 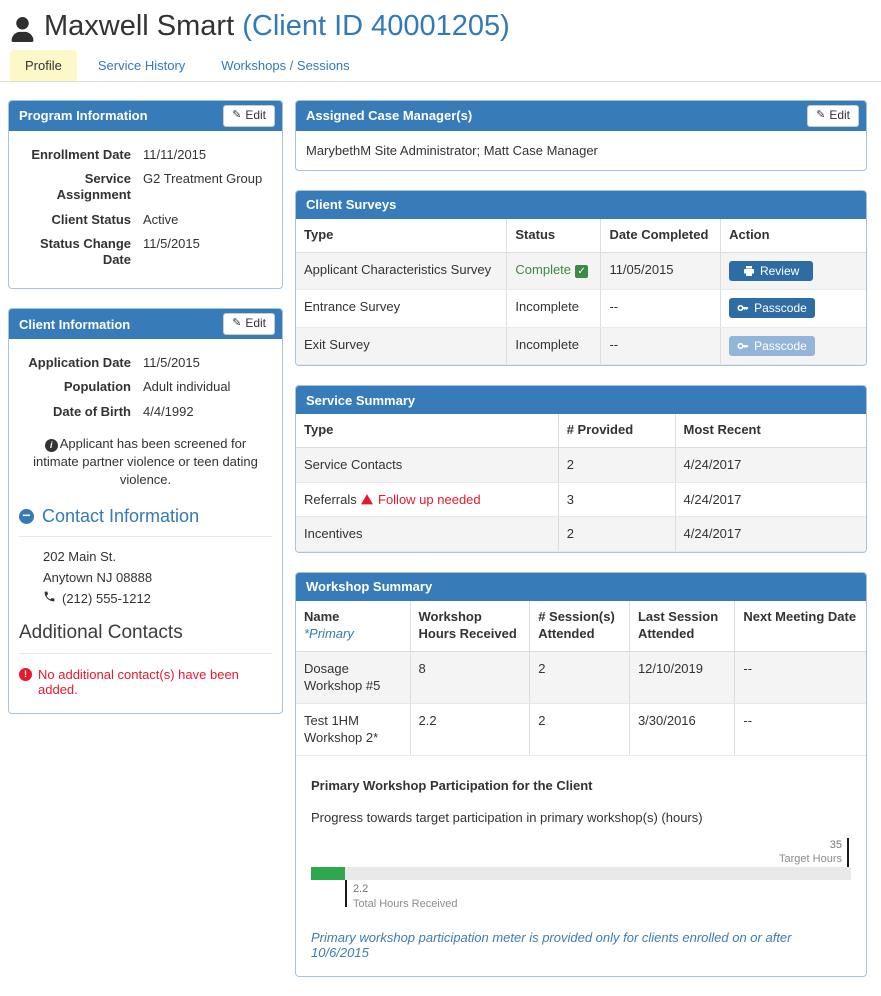 I want to click on tab-workshops-sessions: Workshops / Sessions, so click(x=285, y=65).